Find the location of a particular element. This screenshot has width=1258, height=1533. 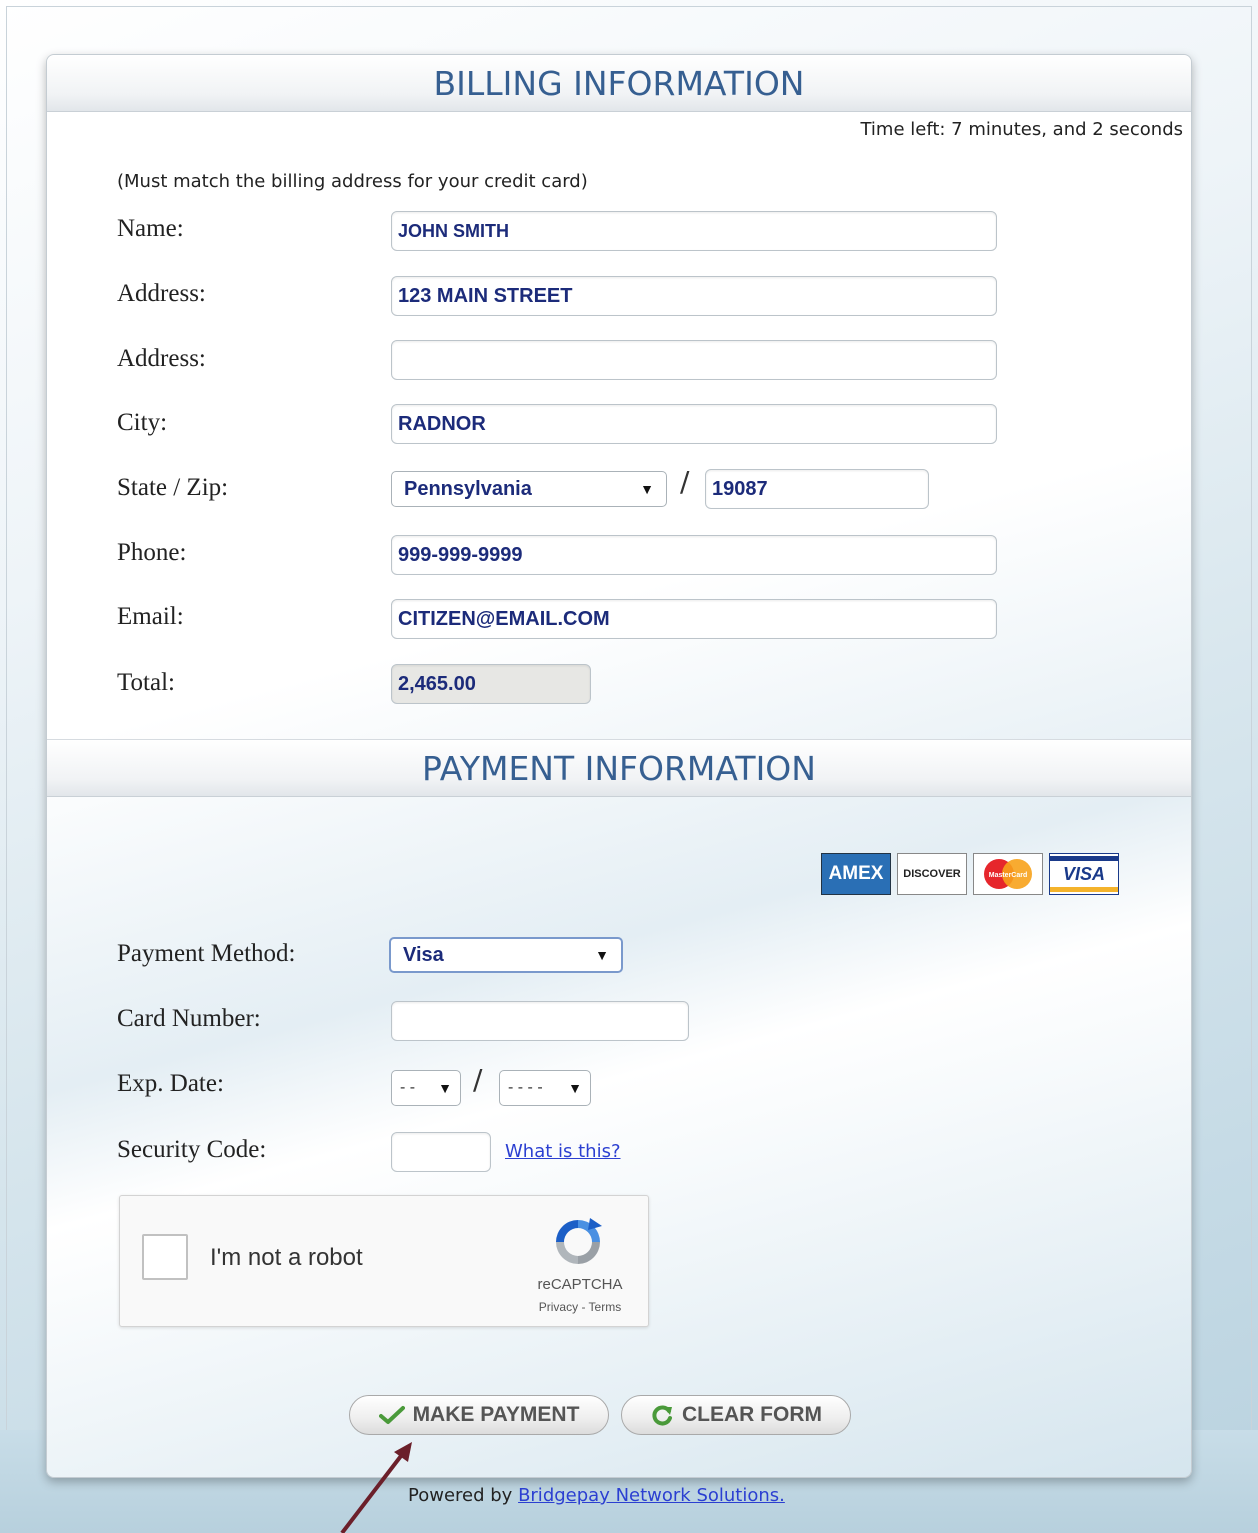

email-label: Email: is located at coordinates (150, 616).